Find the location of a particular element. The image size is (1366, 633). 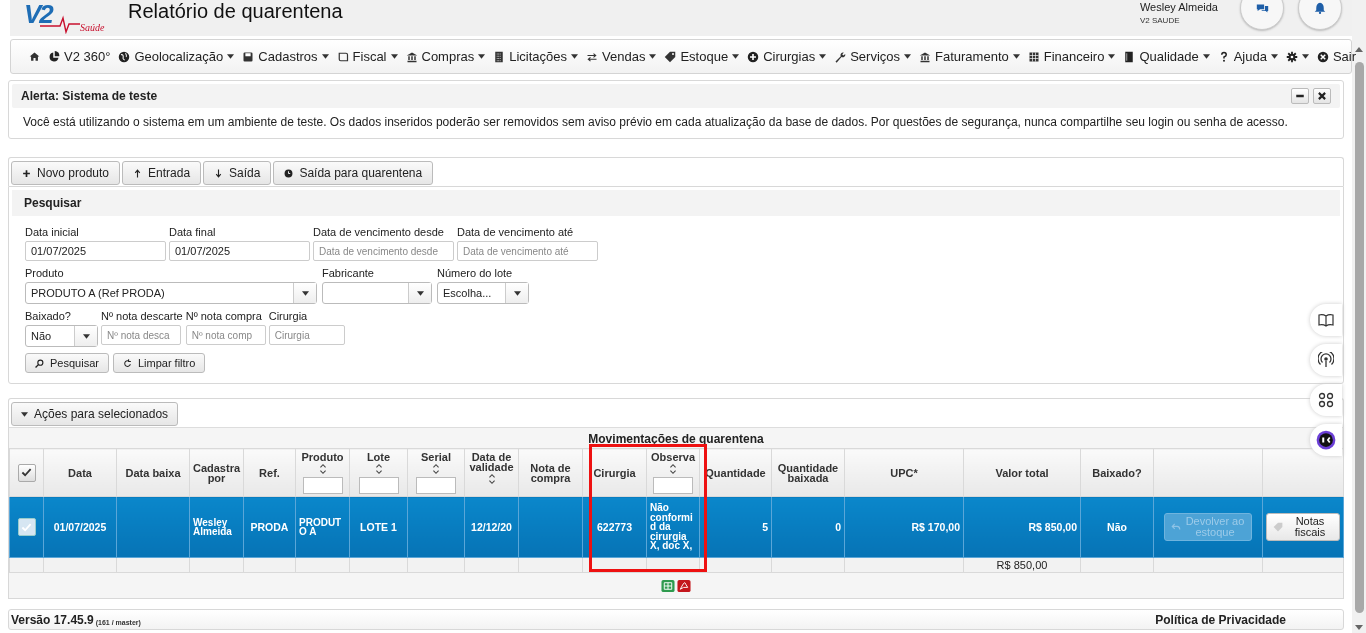

robot-face-icon is located at coordinates (1326, 440).